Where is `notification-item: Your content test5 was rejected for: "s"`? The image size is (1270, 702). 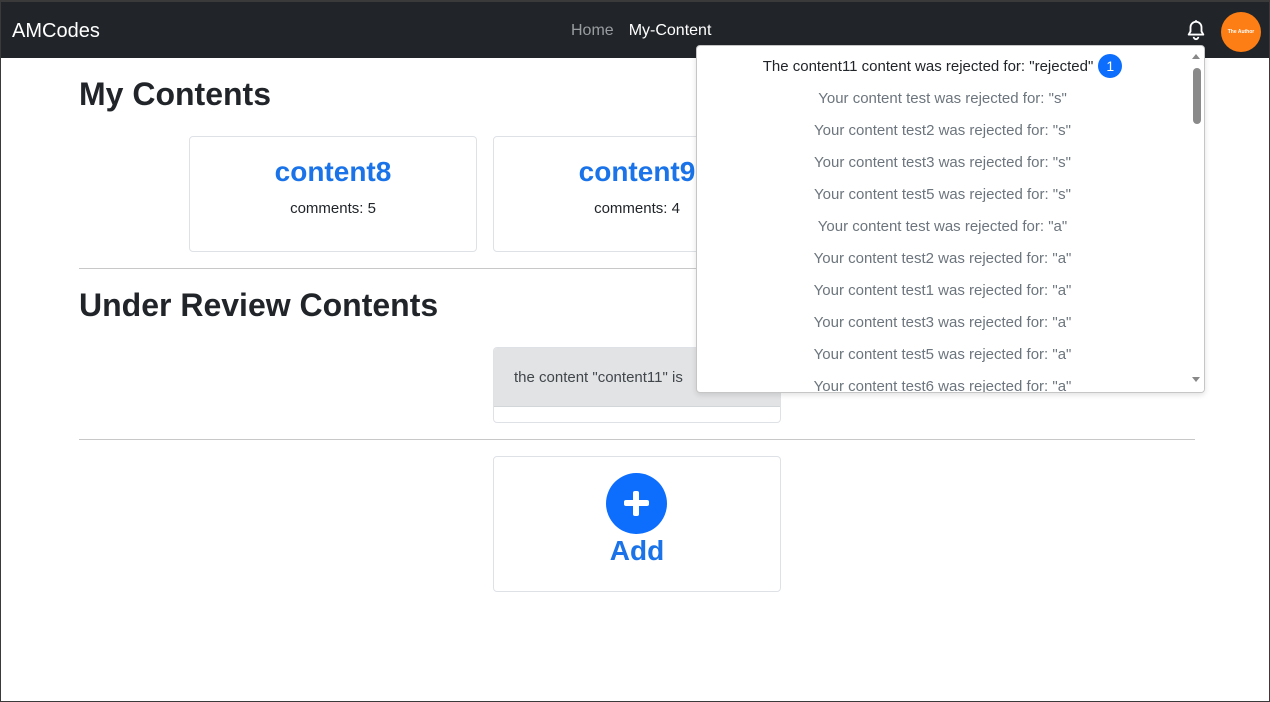 notification-item: Your content test5 was rejected for: "s" is located at coordinates (942, 194).